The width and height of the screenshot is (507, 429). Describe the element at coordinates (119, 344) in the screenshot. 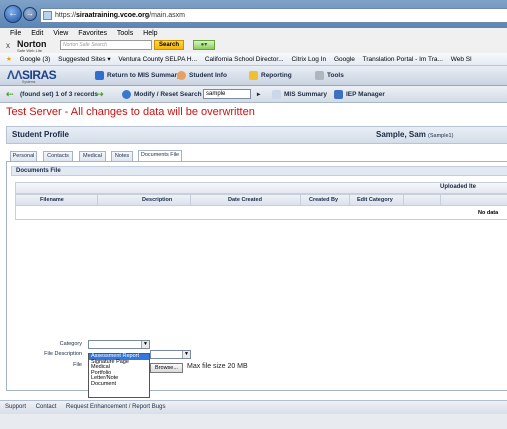

I see `category-select: ▼` at that location.